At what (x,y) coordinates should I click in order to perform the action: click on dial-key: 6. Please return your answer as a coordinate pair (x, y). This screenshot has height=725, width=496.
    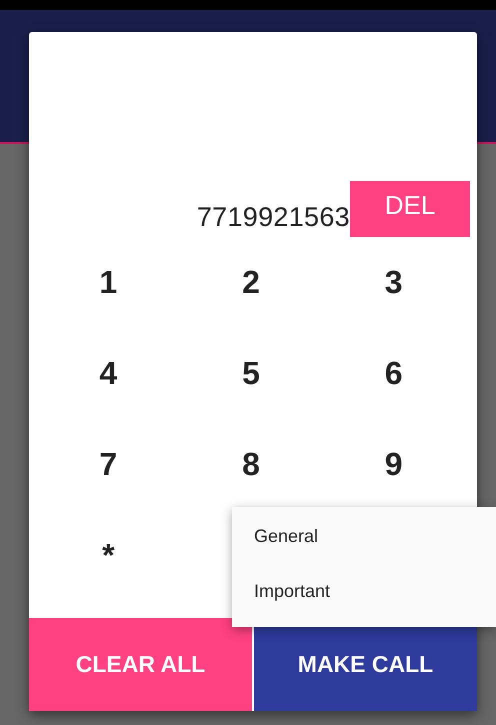
    Looking at the image, I should click on (393, 373).